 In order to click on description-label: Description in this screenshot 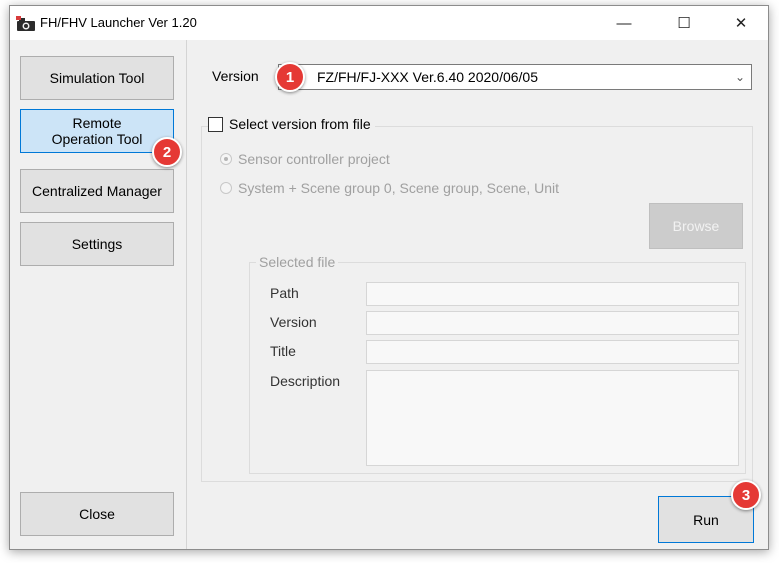, I will do `click(305, 381)`.